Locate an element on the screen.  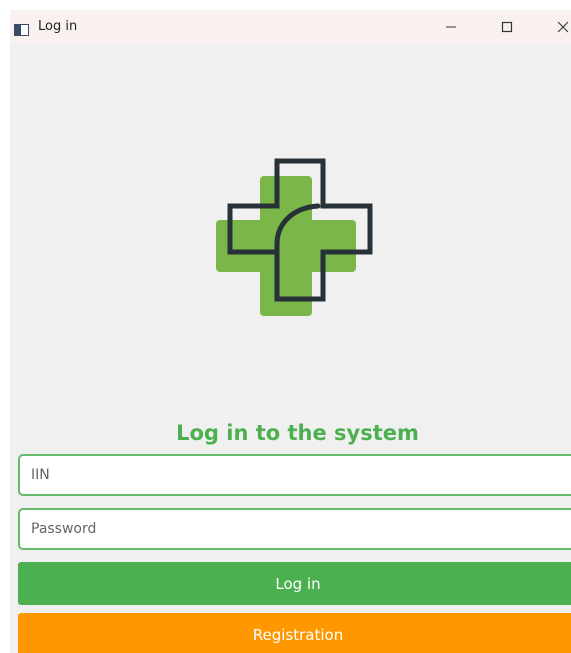
minimize-icon is located at coordinates (451, 27).